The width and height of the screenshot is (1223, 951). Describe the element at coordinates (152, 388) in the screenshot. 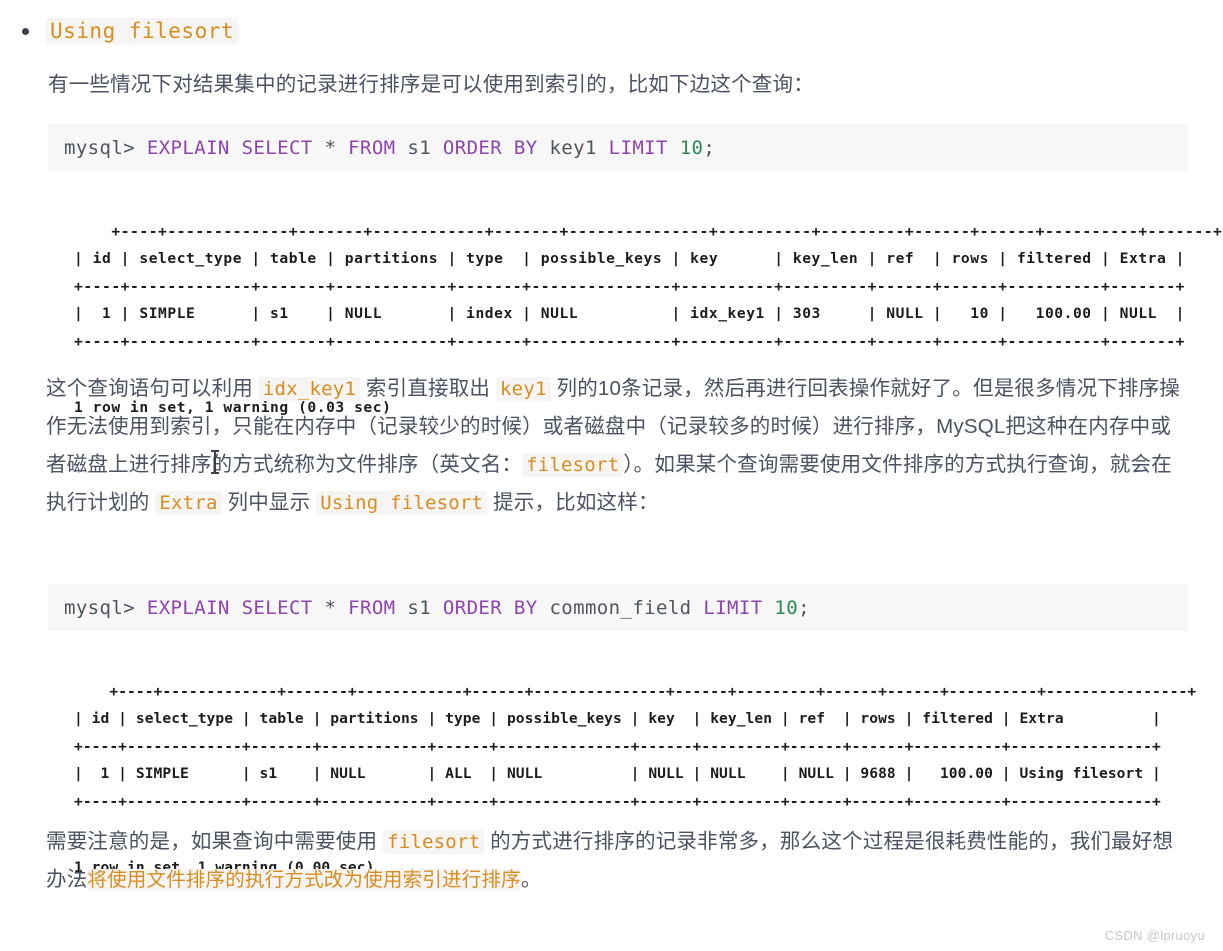

I see `para-text: 这个查询语句可以利用` at that location.